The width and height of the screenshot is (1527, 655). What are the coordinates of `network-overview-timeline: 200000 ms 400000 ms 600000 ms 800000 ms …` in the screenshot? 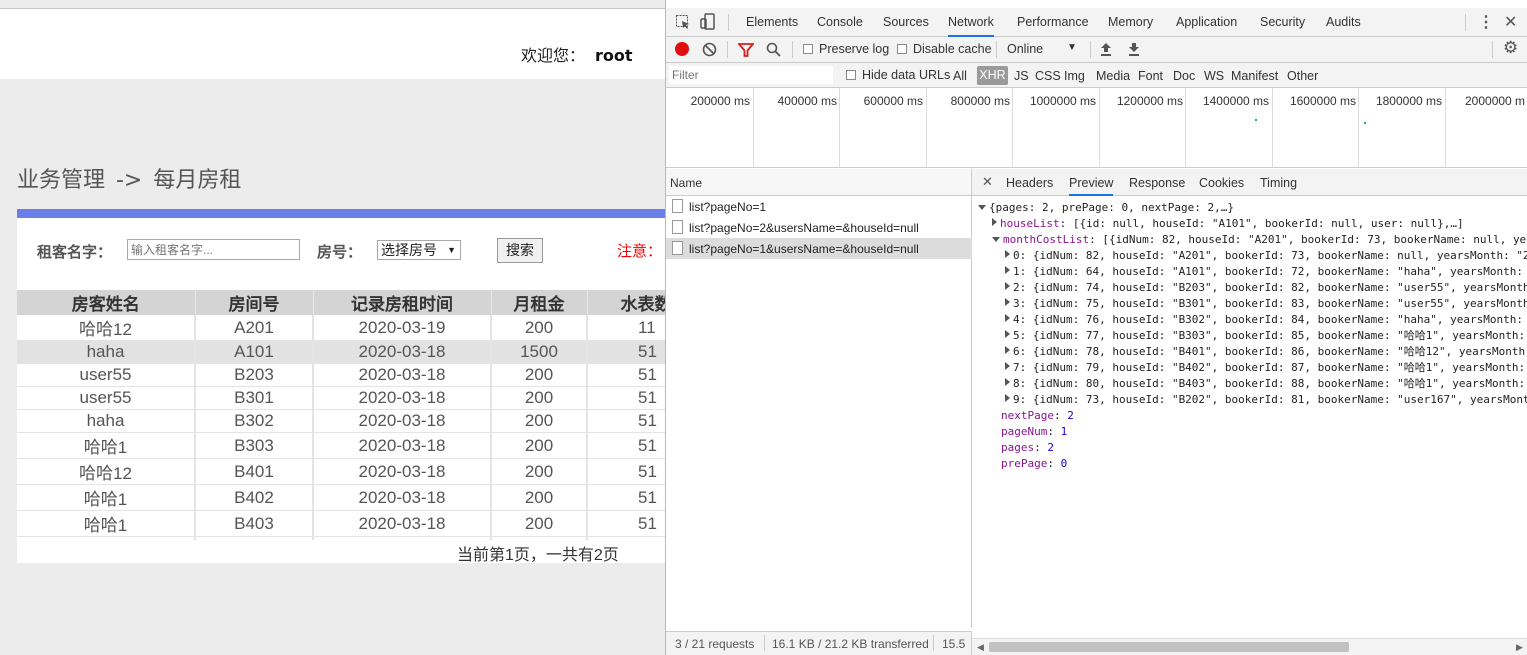 It's located at (1096, 128).